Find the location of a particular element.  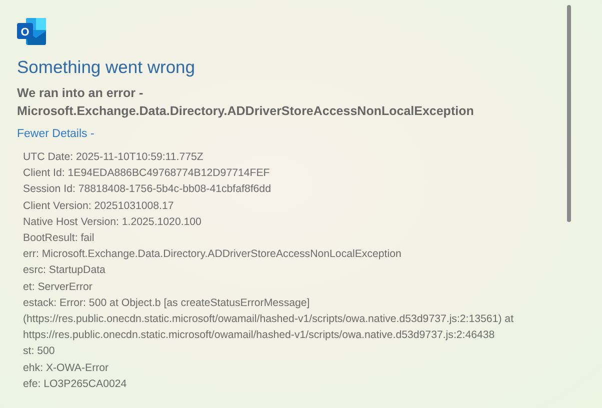

detail-line: (https://res.public.onecdn.static.microsoft/owamail/hashed-v1/scripts/owa.native.d53d9737.js:2:13561) at is located at coordinates (268, 320).